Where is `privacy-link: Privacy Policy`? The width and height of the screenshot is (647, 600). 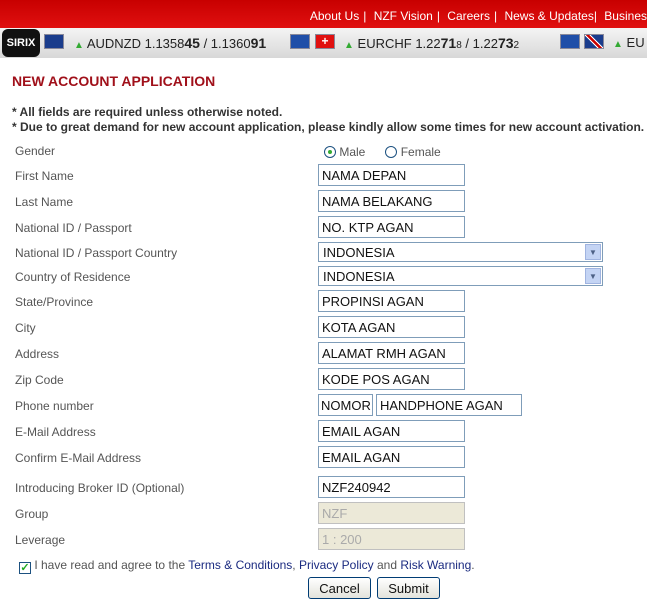
privacy-link: Privacy Policy is located at coordinates (336, 565).